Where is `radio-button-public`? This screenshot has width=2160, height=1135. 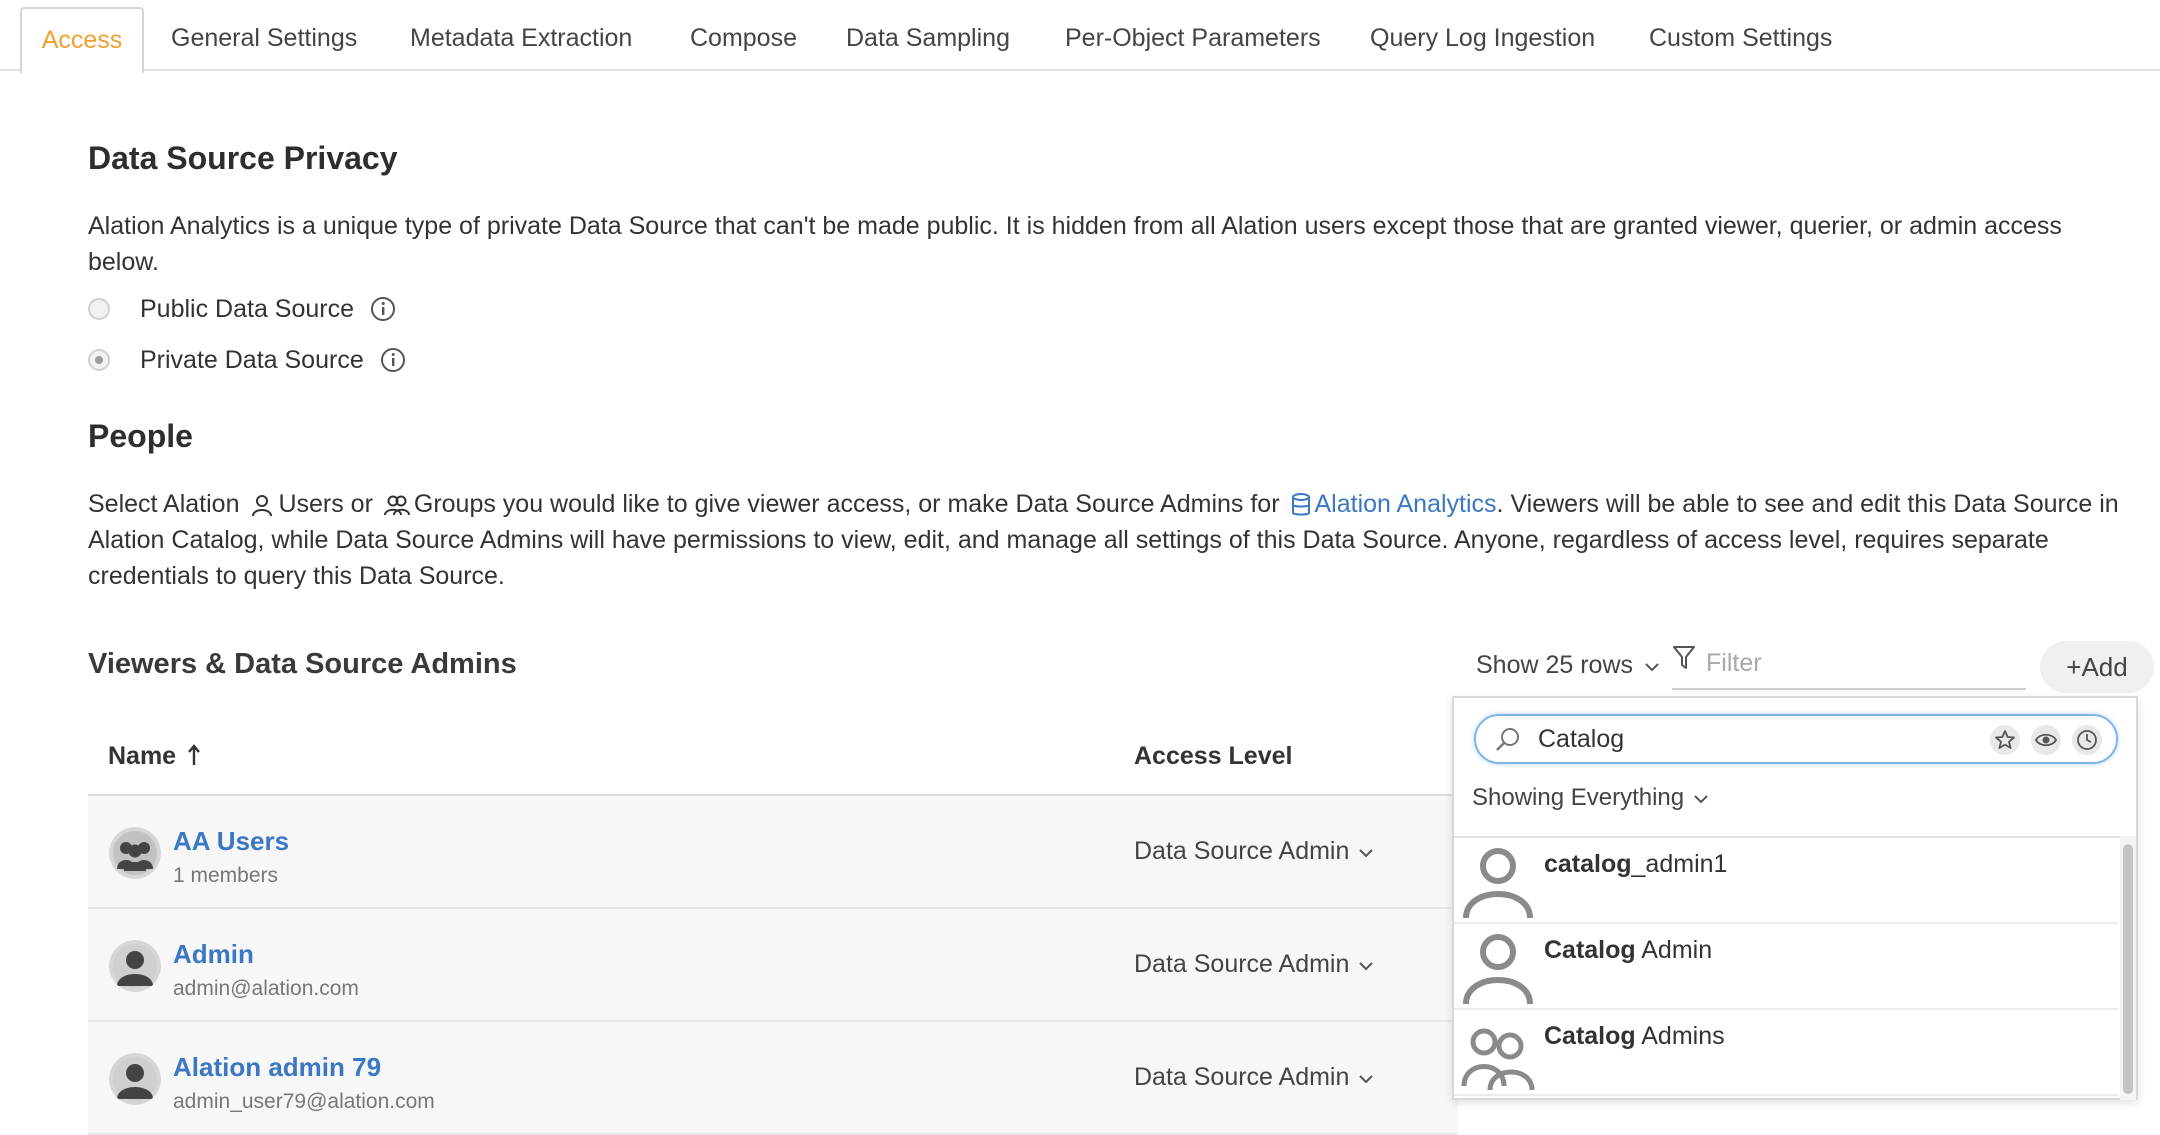 radio-button-public is located at coordinates (99, 309).